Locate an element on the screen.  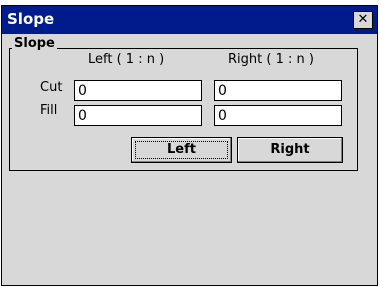
fill-left-field is located at coordinates (138, 115).